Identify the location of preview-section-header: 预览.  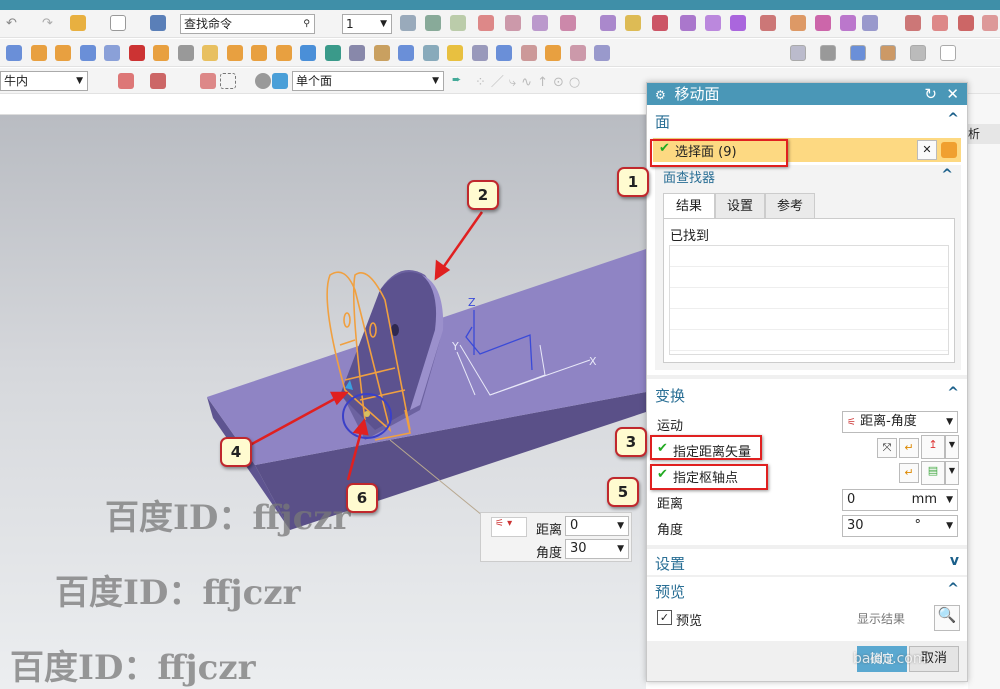
(670, 591).